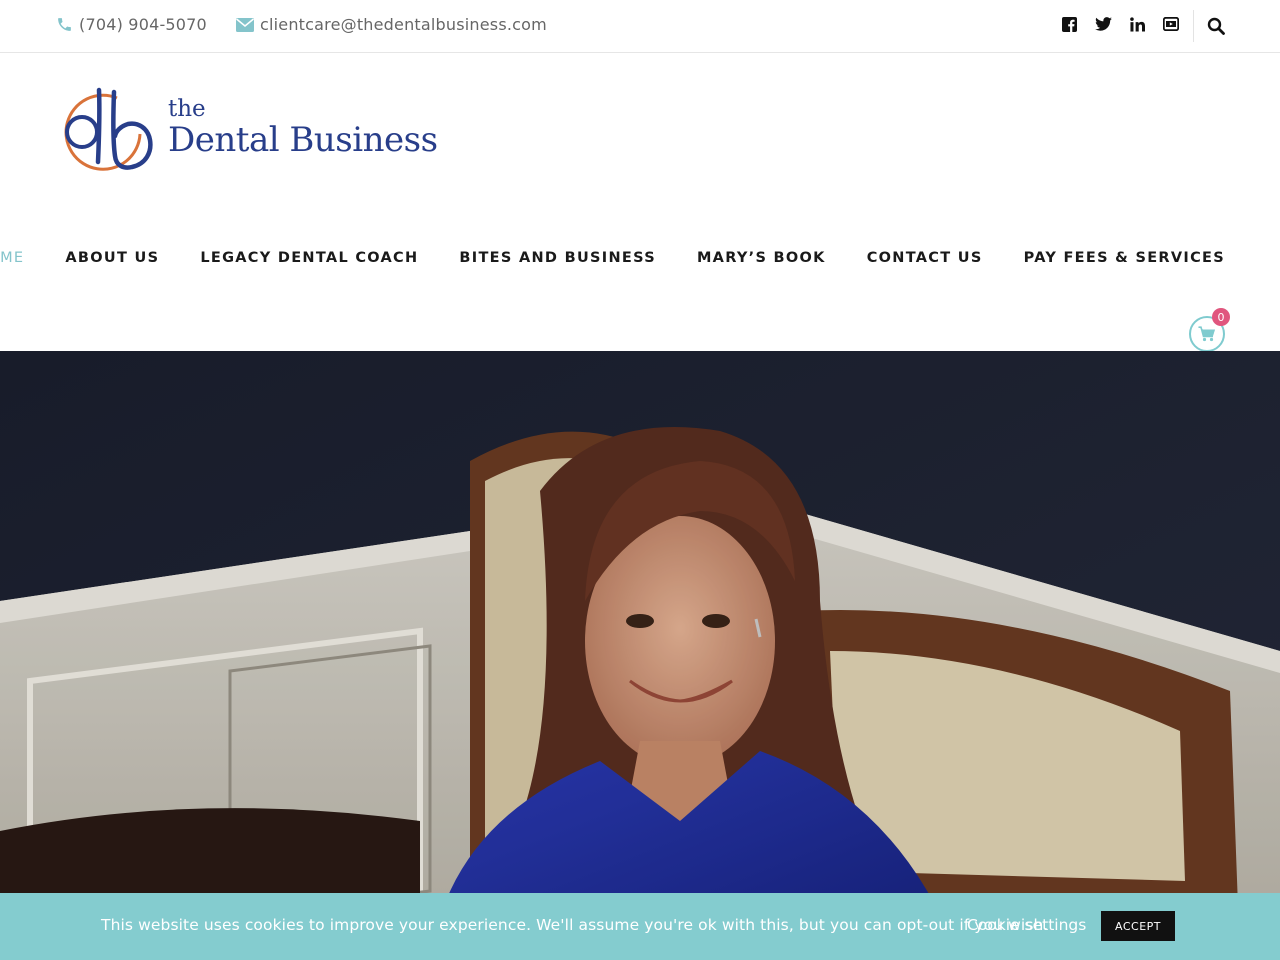  Describe the element at coordinates (1120, 24) in the screenshot. I see `social-links` at that location.